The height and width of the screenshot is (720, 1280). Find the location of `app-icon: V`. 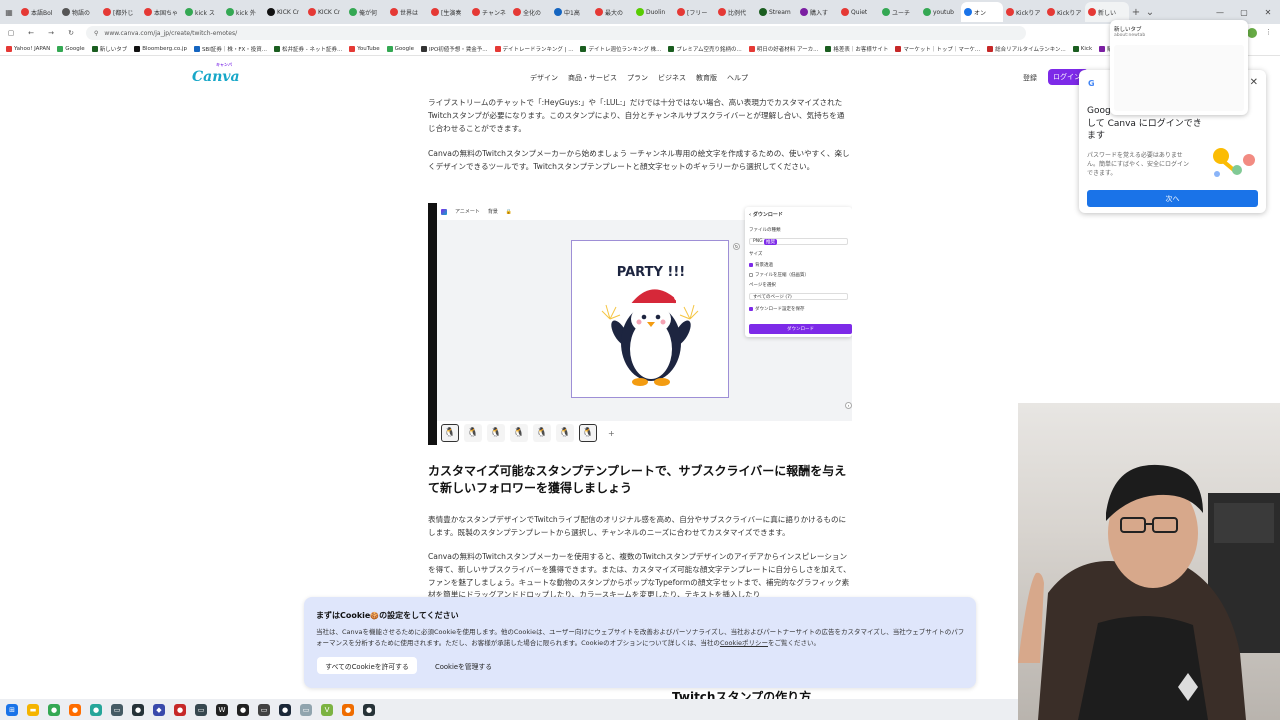

app-icon: V is located at coordinates (327, 709).